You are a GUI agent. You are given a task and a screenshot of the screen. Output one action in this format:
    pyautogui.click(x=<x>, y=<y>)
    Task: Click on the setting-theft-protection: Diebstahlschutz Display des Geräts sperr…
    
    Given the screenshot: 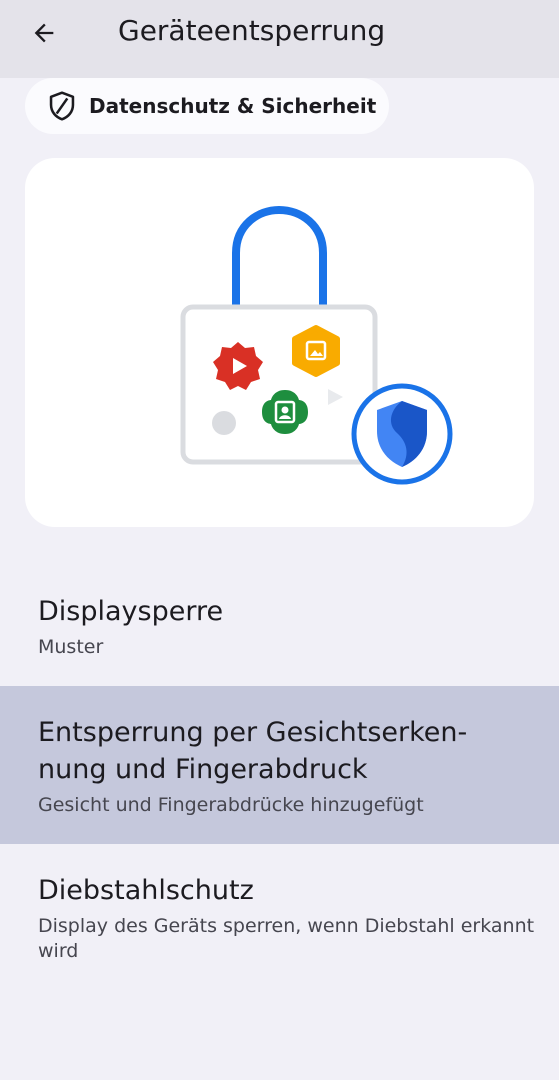 What is the action you would take?
    pyautogui.click(x=279, y=914)
    